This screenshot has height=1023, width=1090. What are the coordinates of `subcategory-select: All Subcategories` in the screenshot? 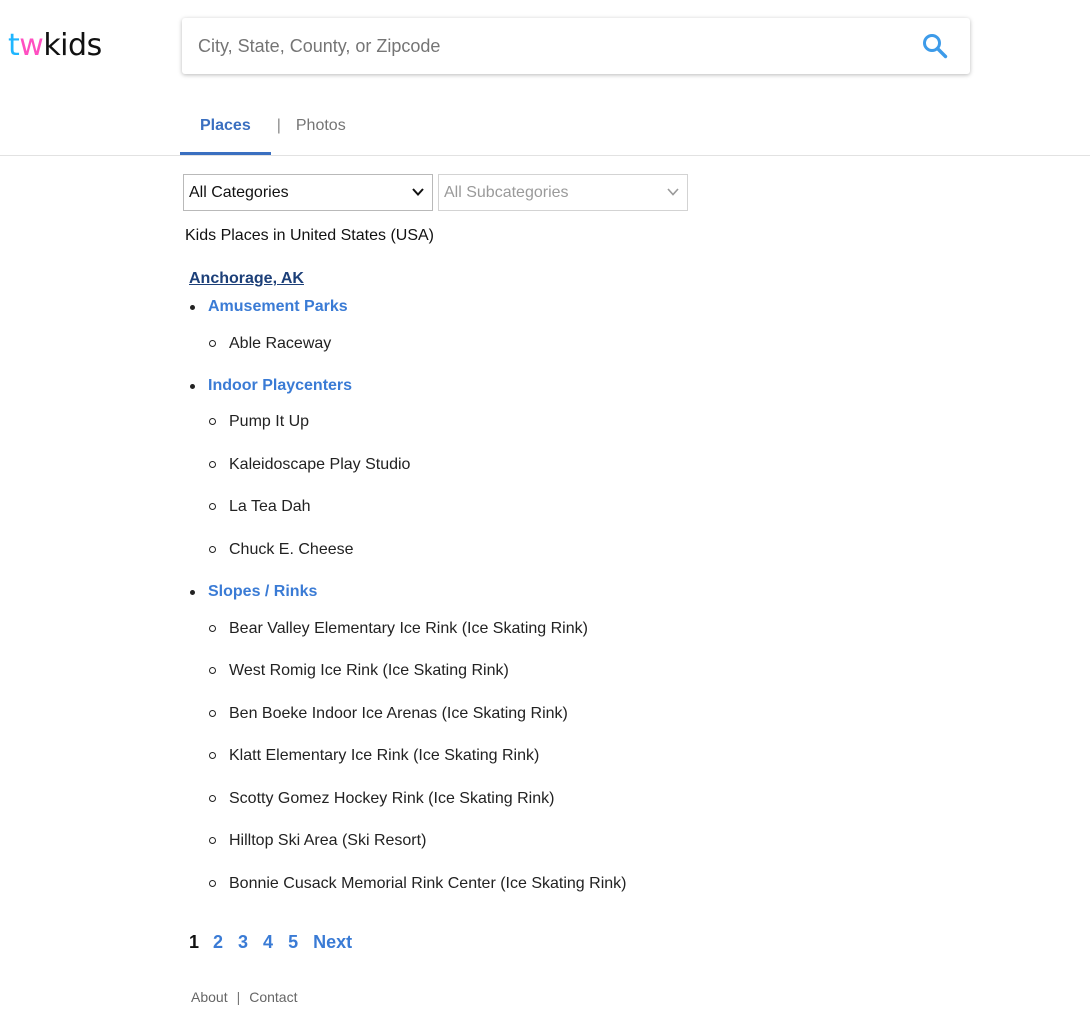 It's located at (563, 192).